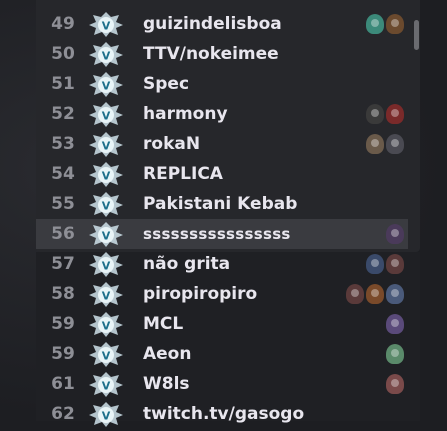  What do you see at coordinates (63, 174) in the screenshot?
I see `rank-number: 54` at bounding box center [63, 174].